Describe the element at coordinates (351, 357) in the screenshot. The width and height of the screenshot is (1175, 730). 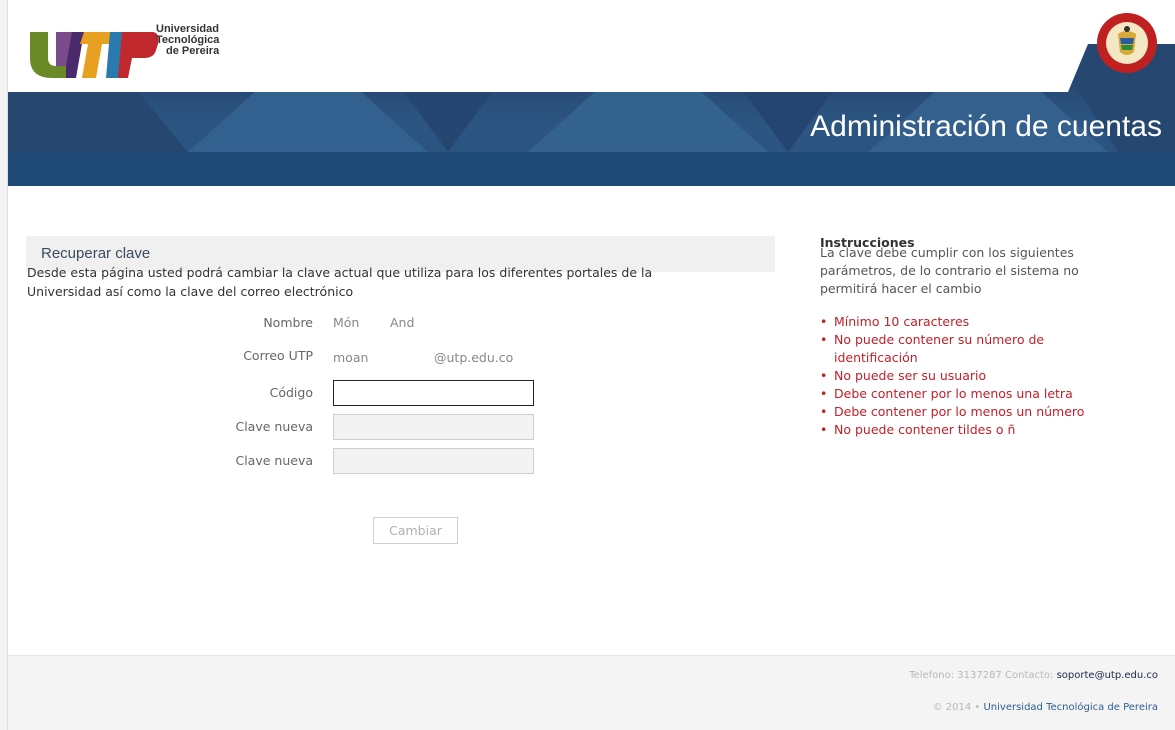
I see `correo-user: moan` at that location.